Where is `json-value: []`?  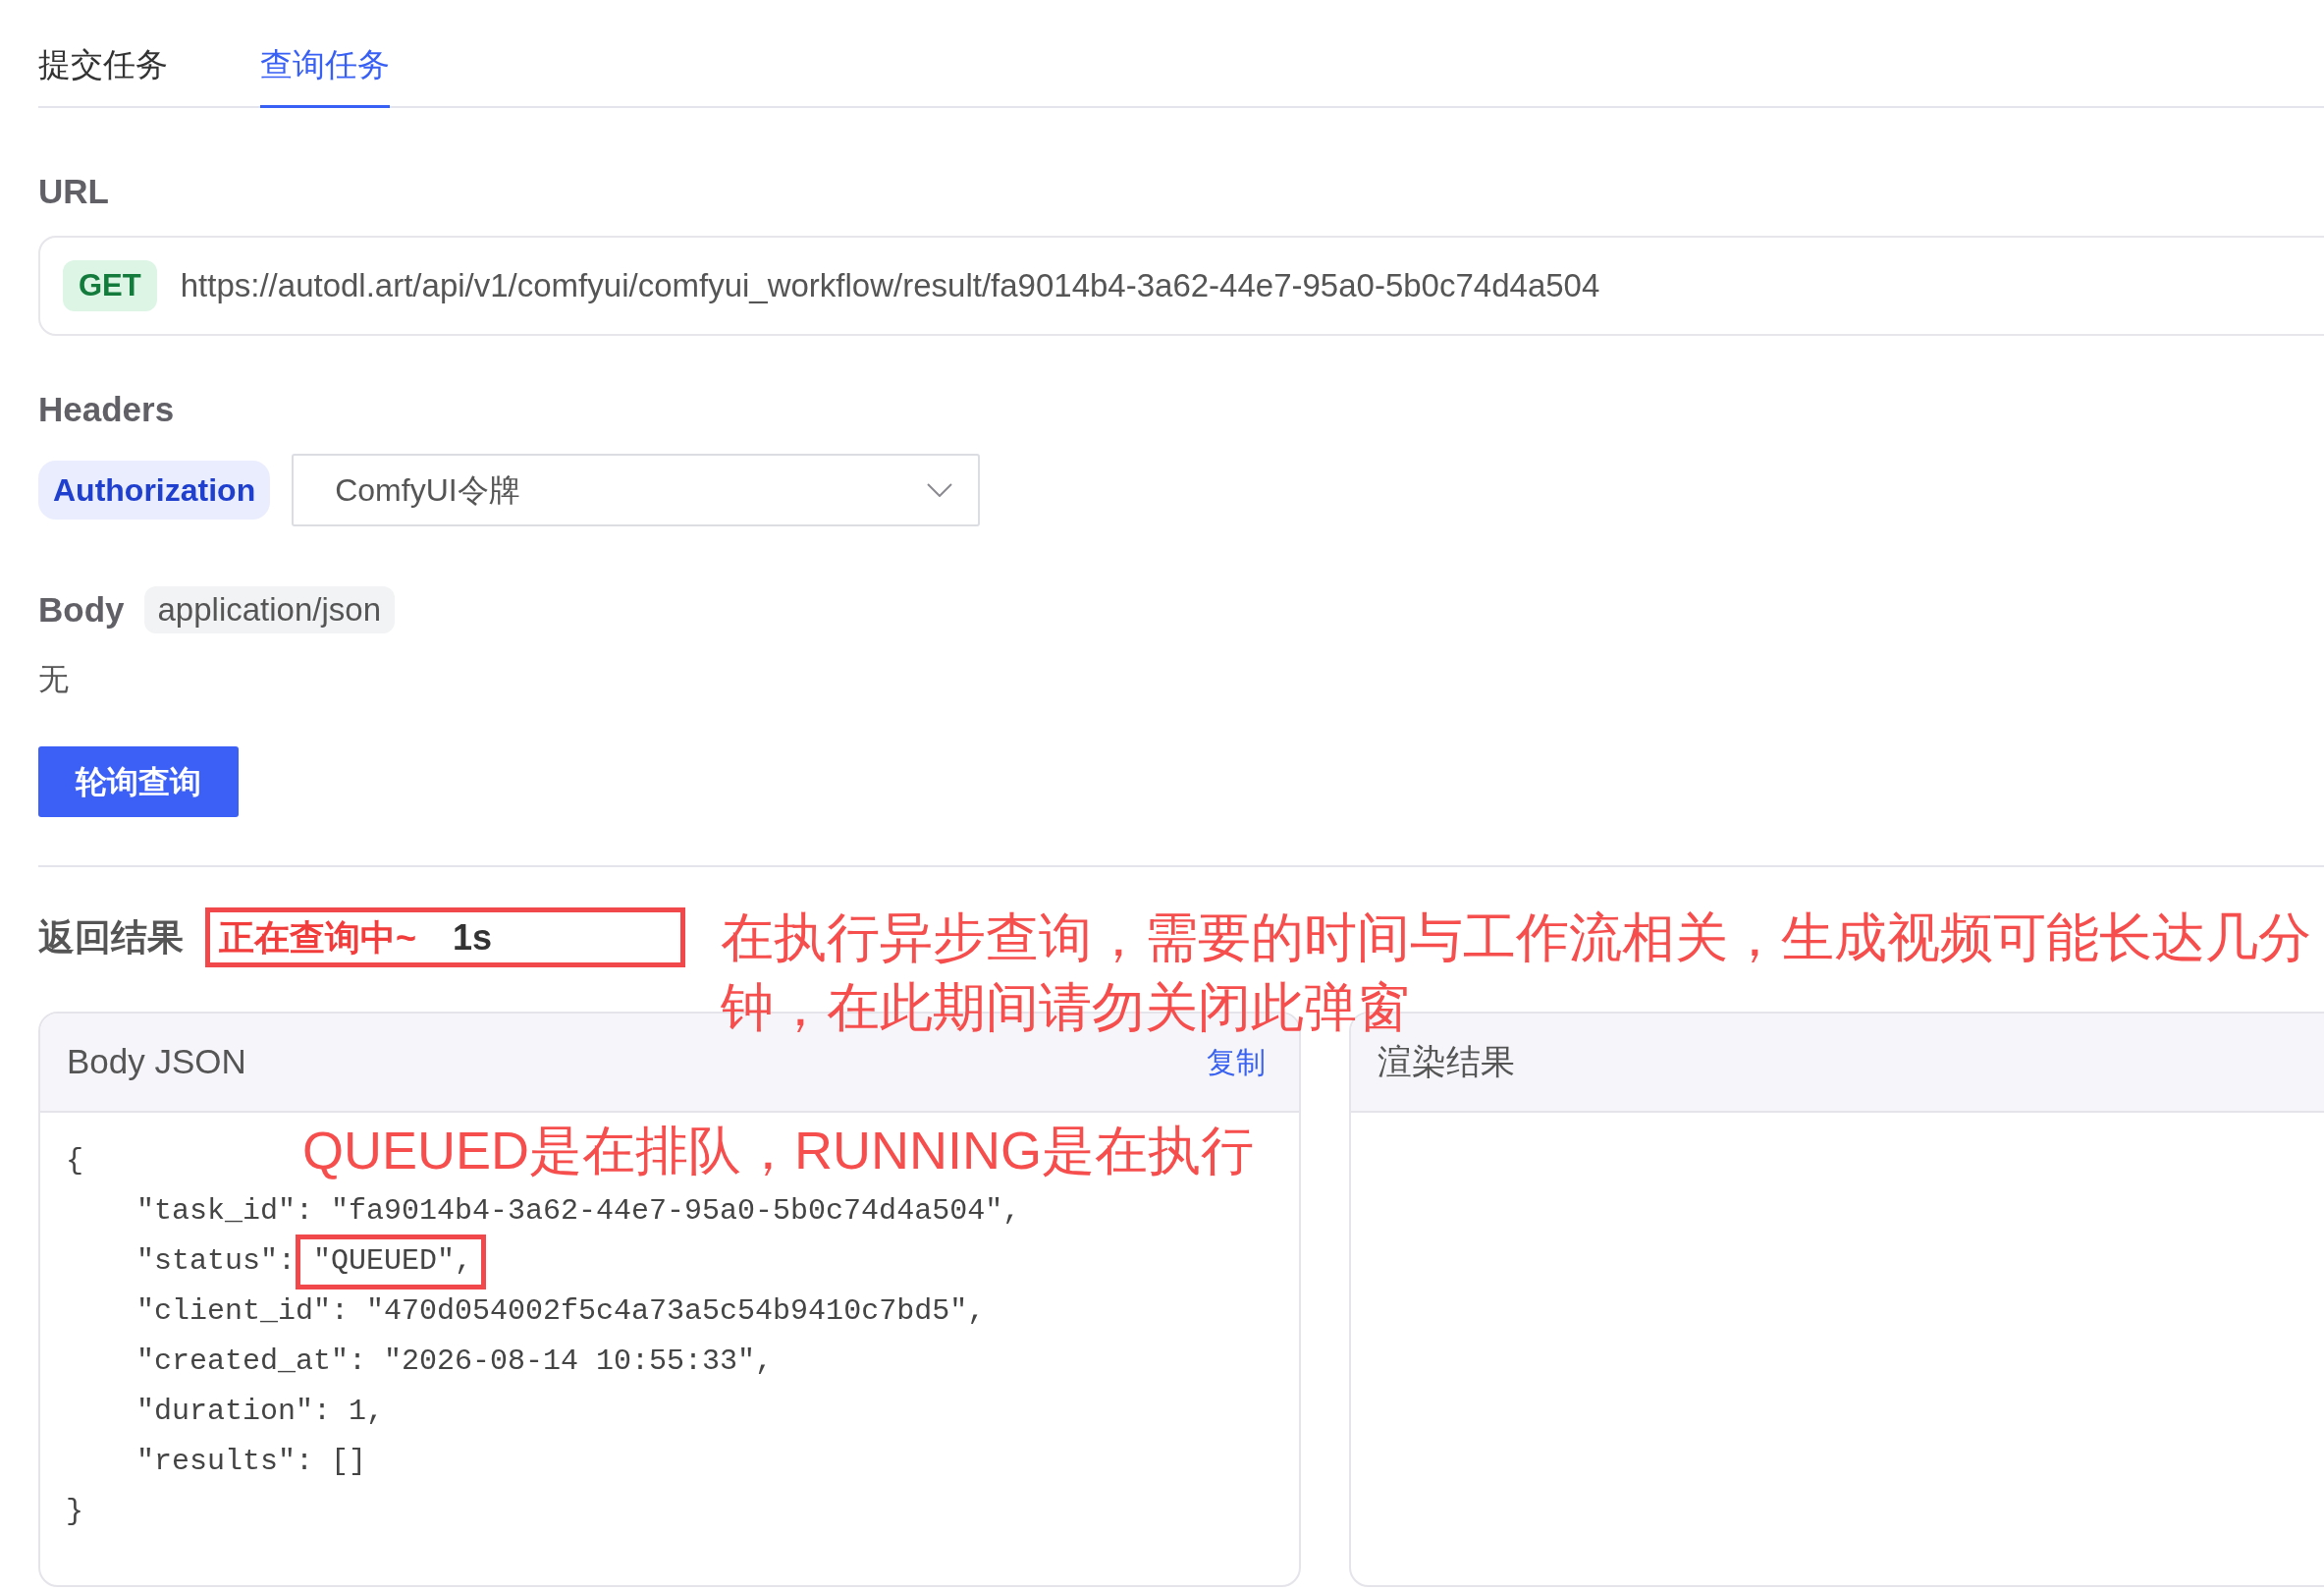
json-value: [] is located at coordinates (349, 1462).